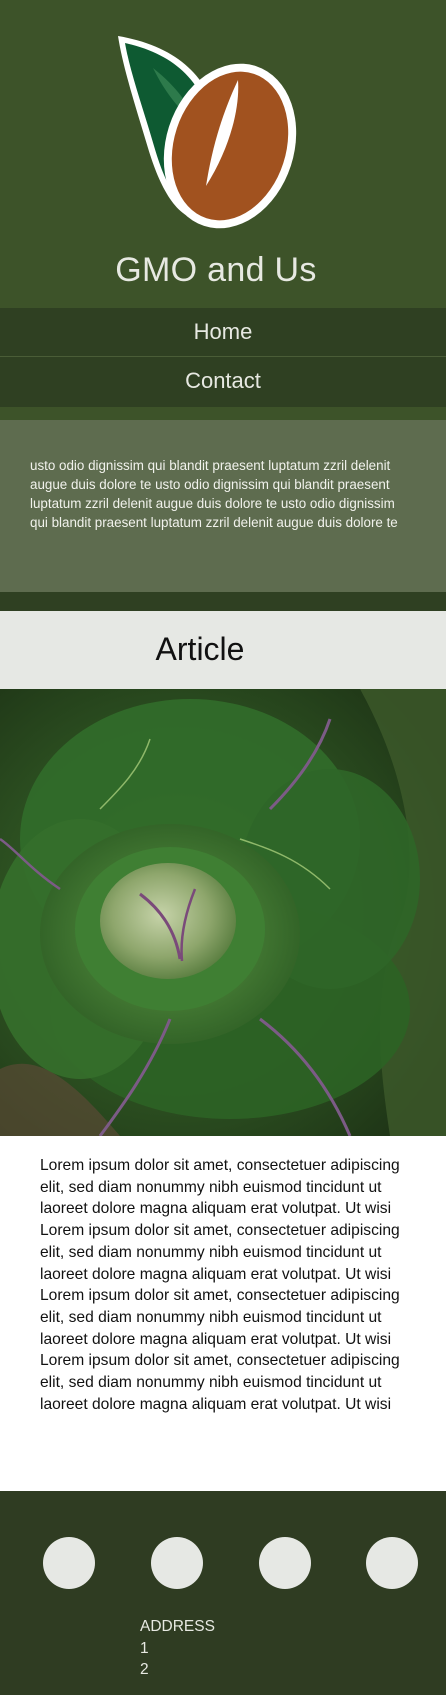 The image size is (446, 1695). I want to click on article-title: Article, so click(200, 649).